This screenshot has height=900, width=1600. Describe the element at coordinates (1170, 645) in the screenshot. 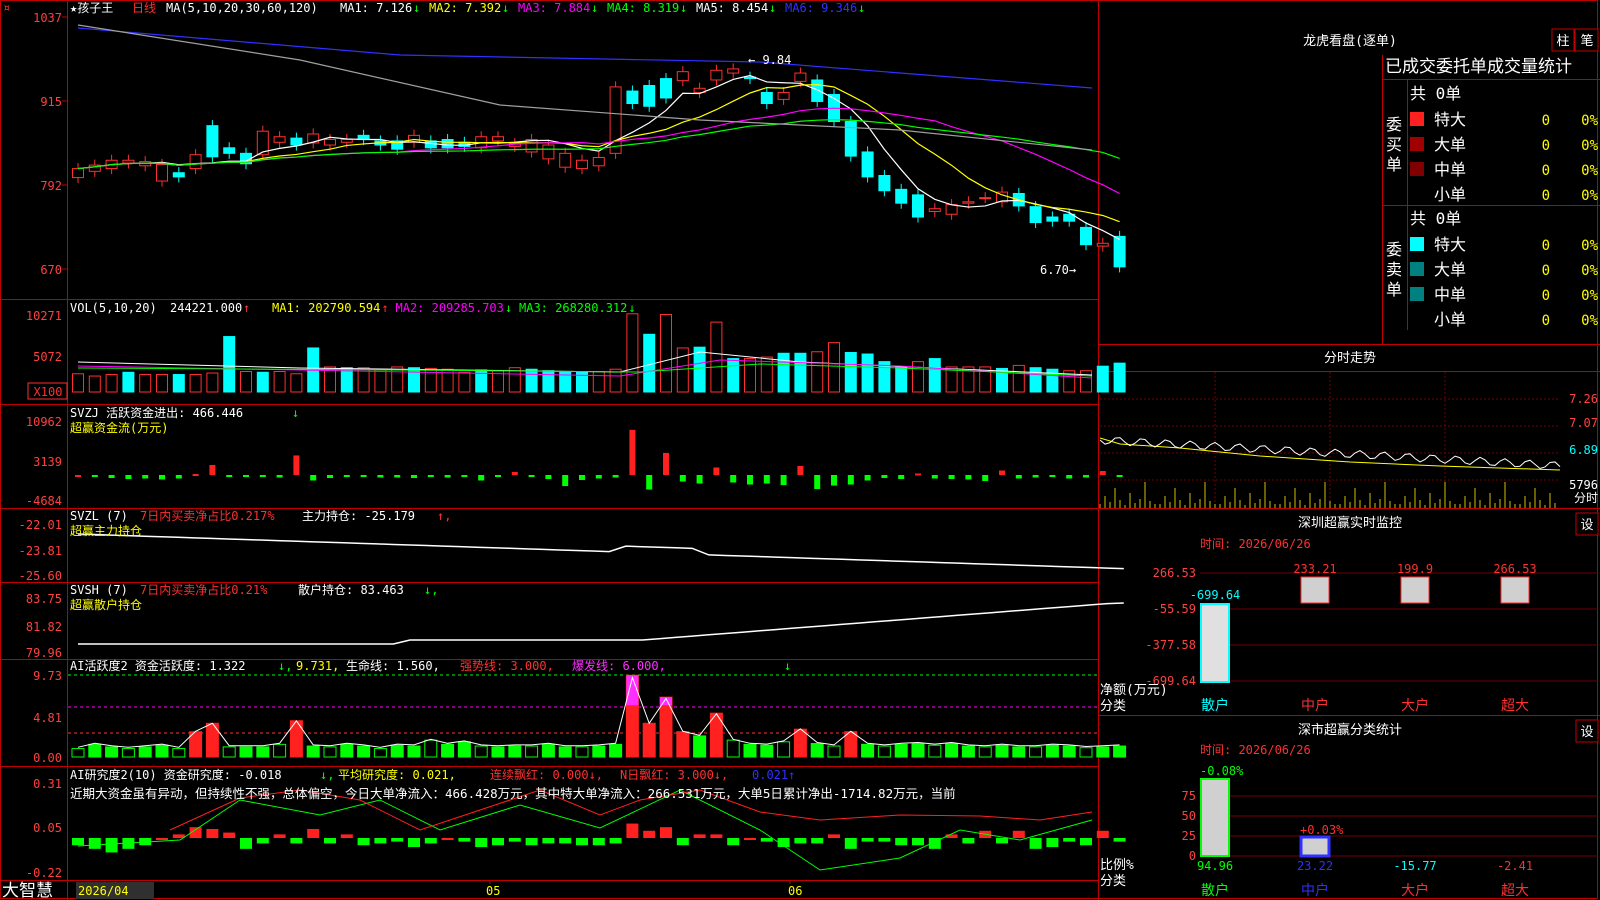

I see `monitor-tick: -377.58` at that location.